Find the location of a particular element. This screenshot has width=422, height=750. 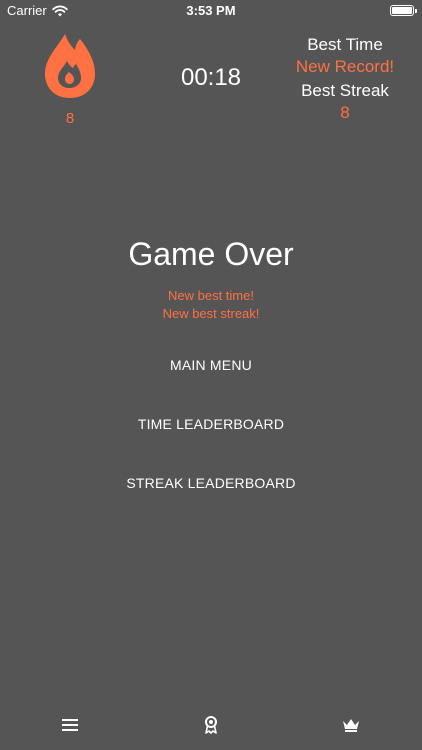

status-bar: Carrier 3:53 PM is located at coordinates (211, 11).